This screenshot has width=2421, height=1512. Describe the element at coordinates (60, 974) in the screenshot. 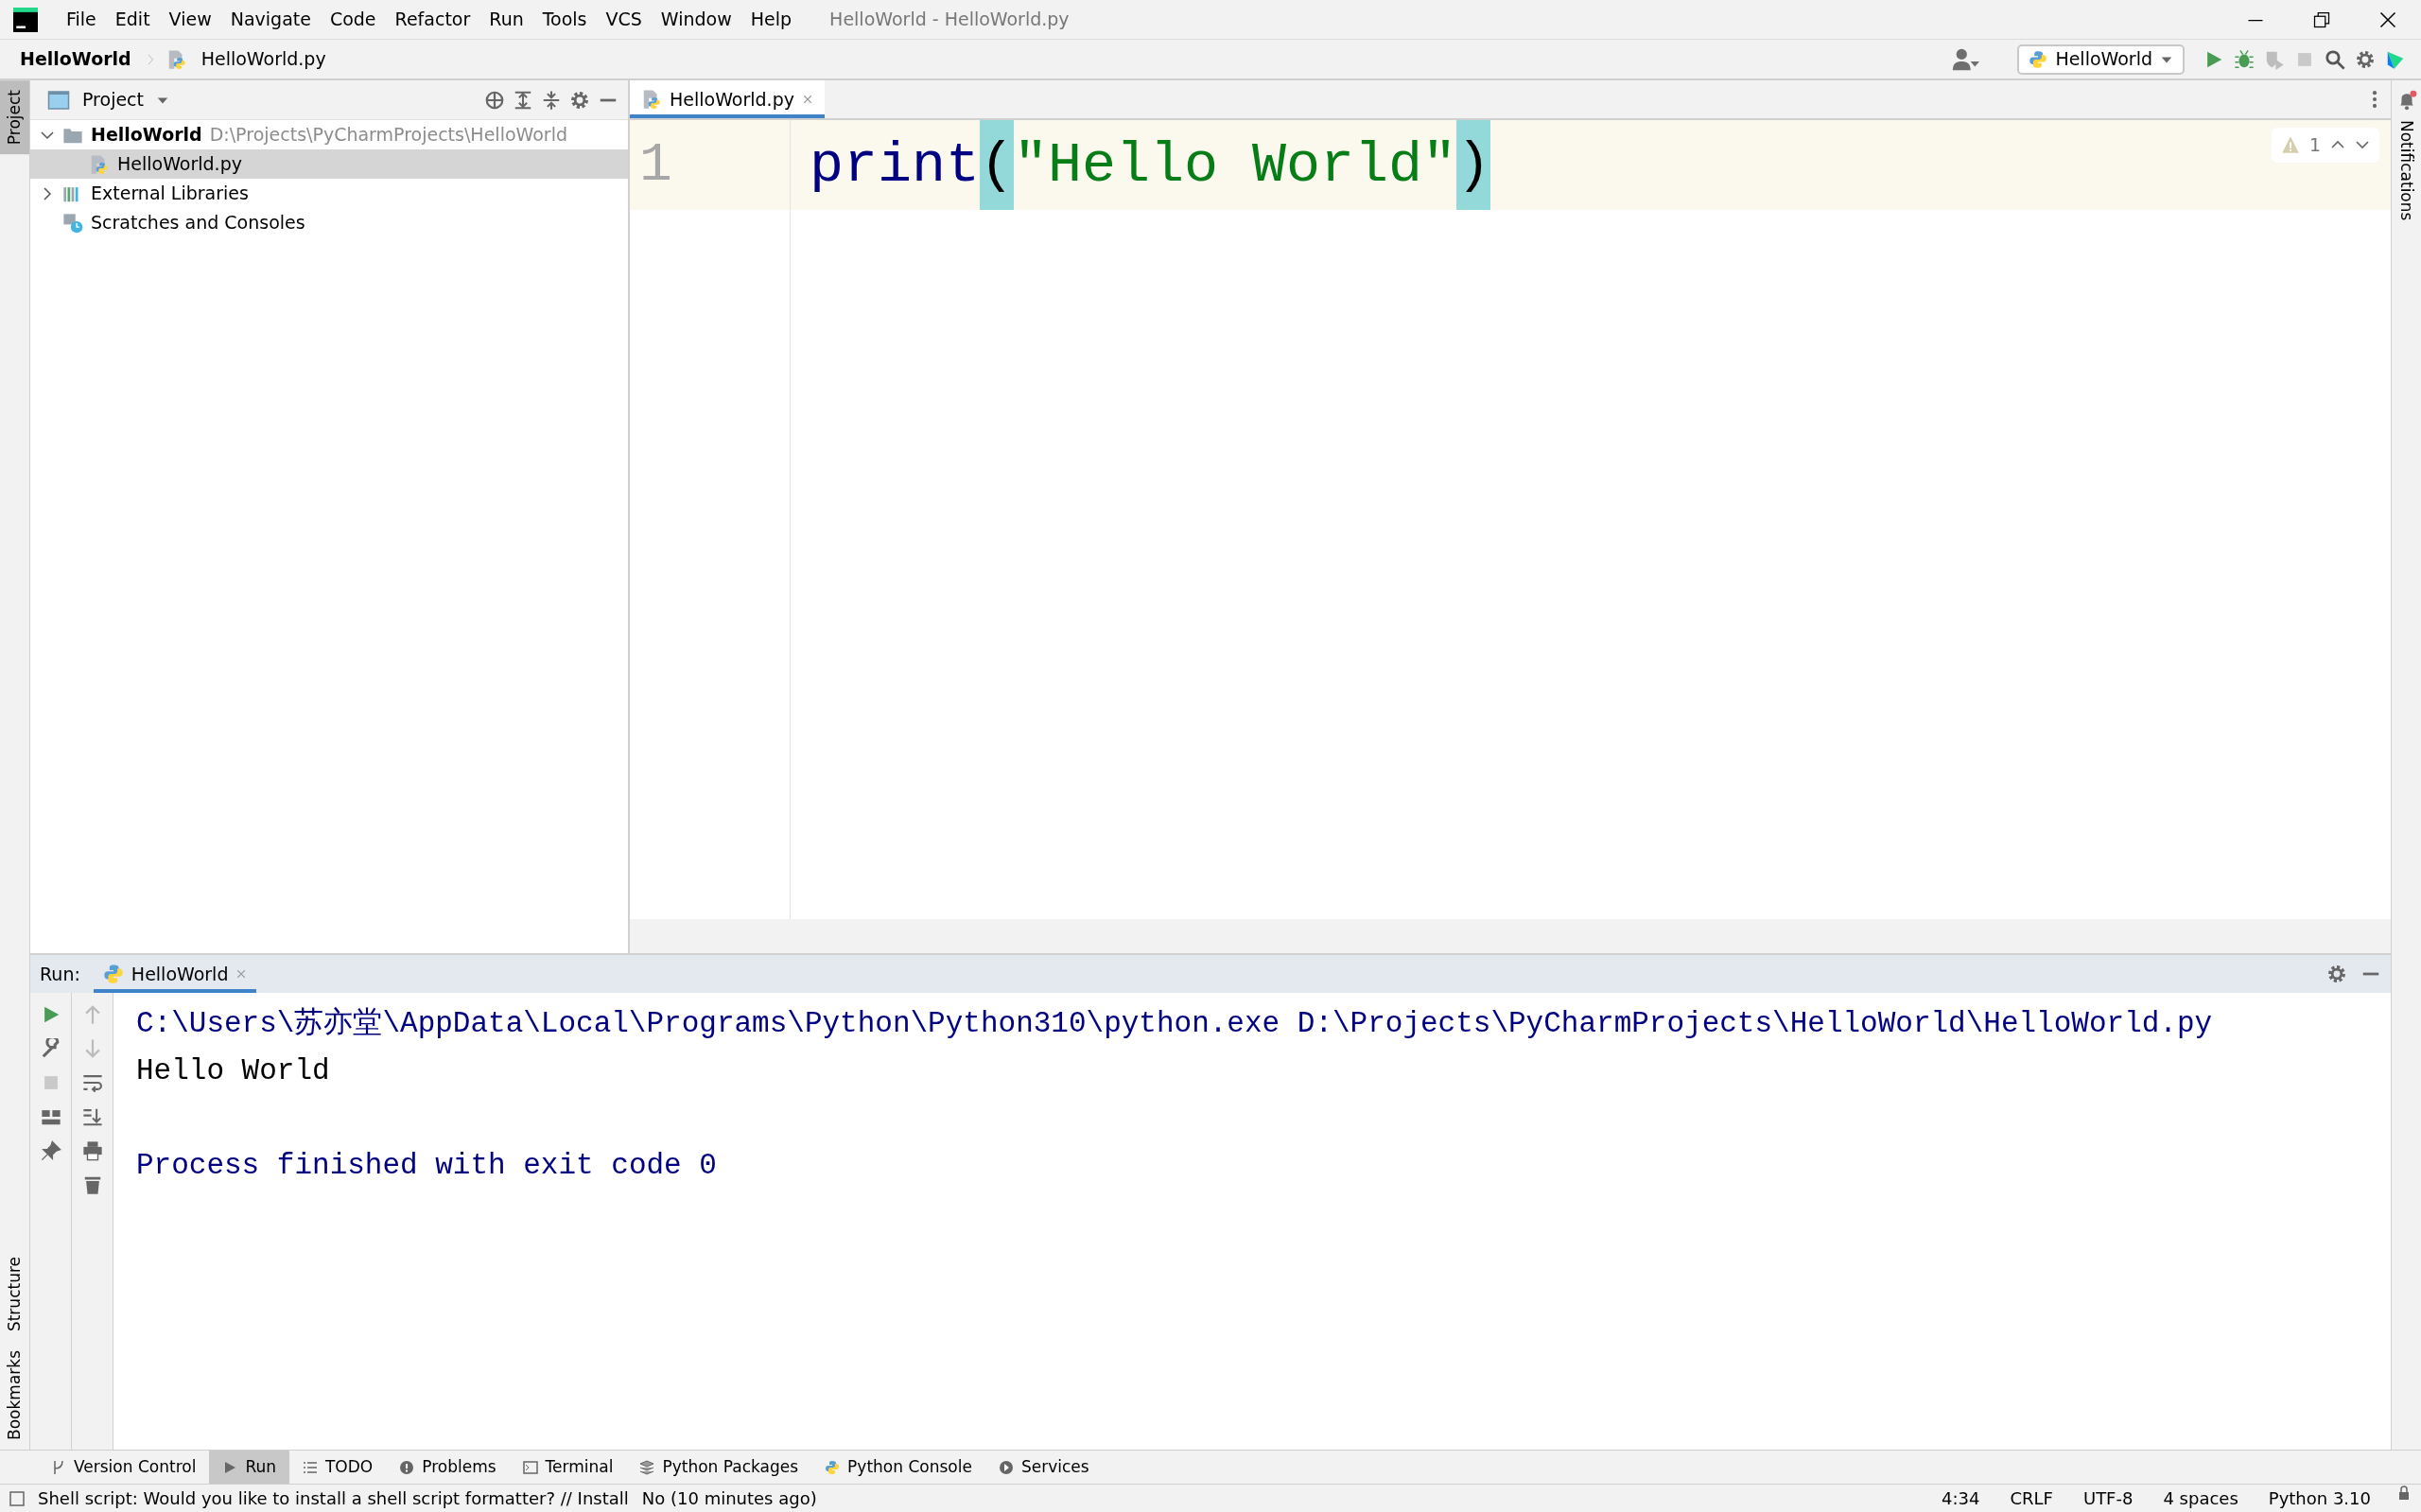

I see `panel-title: Run:` at that location.